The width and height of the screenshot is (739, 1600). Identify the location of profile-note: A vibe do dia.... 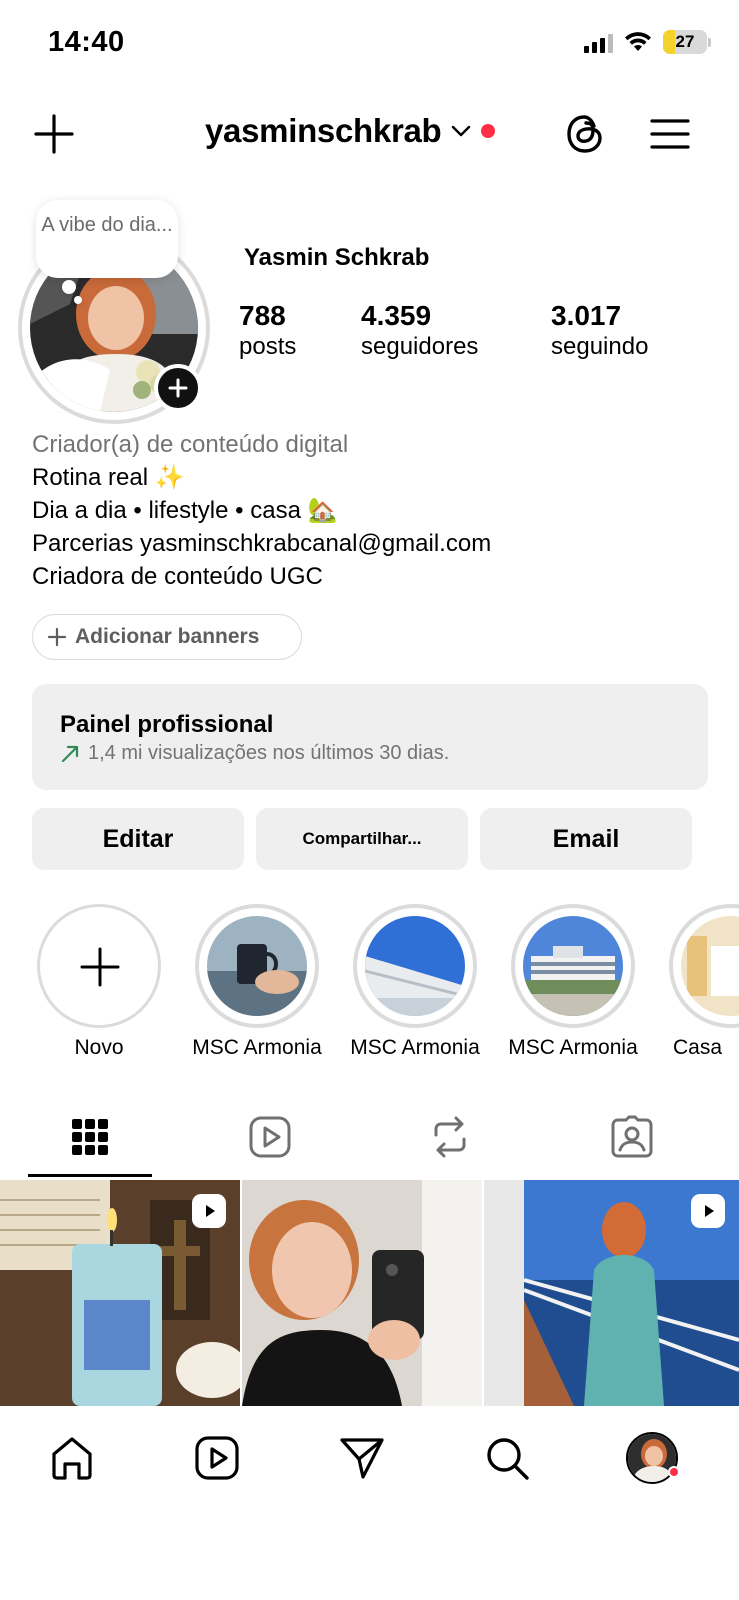
(107, 239).